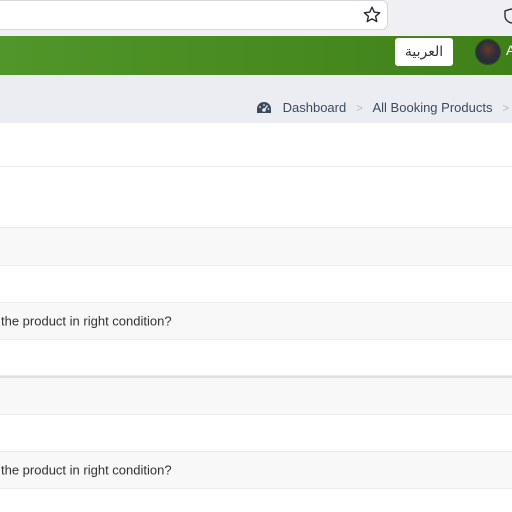  I want to click on breadcrumb: Dashboard > All Booking Products > D, so click(384, 108).